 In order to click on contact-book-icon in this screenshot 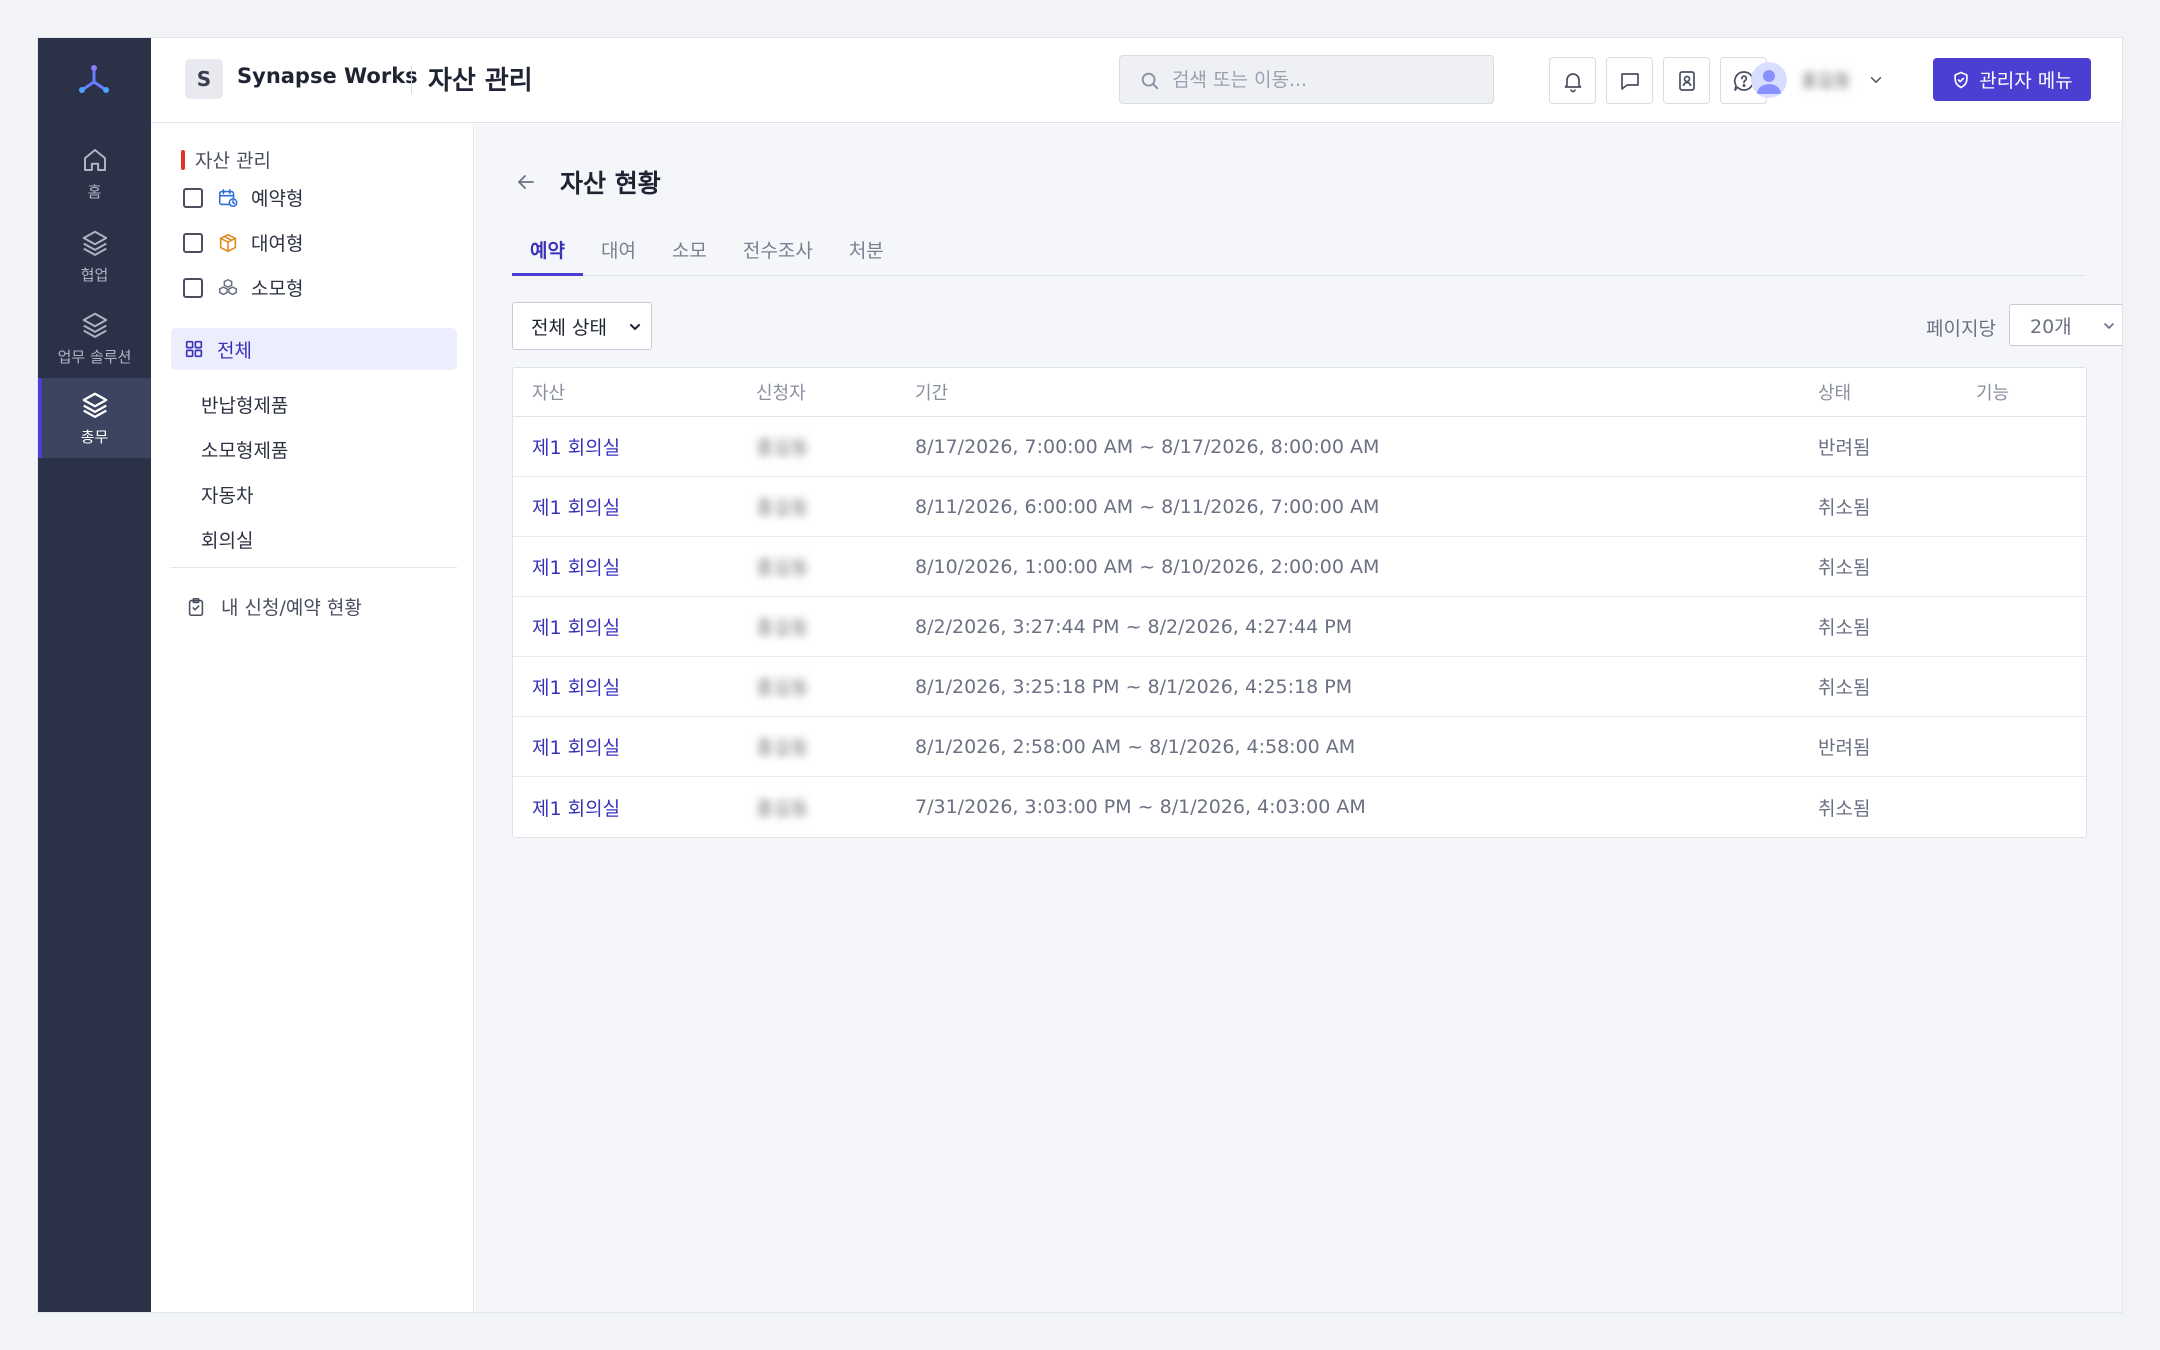, I will do `click(1686, 80)`.